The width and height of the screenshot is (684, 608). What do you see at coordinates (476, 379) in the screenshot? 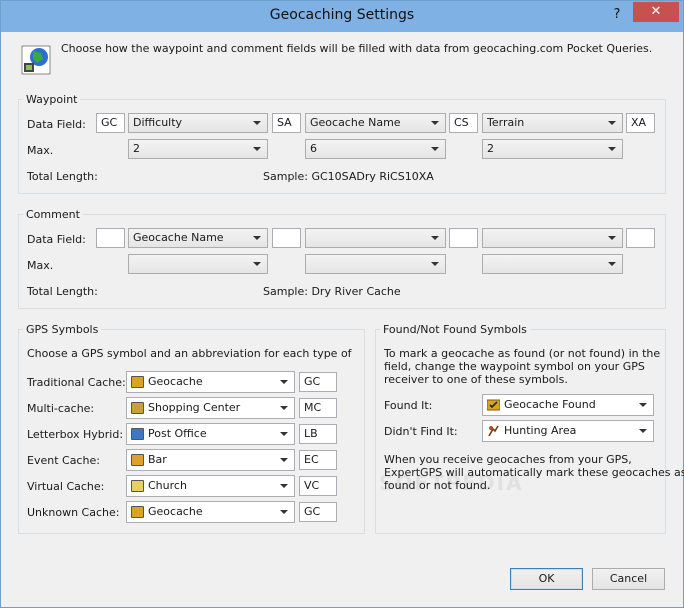
I see `found-description-line-3: receiver to one of these symbols.` at bounding box center [476, 379].